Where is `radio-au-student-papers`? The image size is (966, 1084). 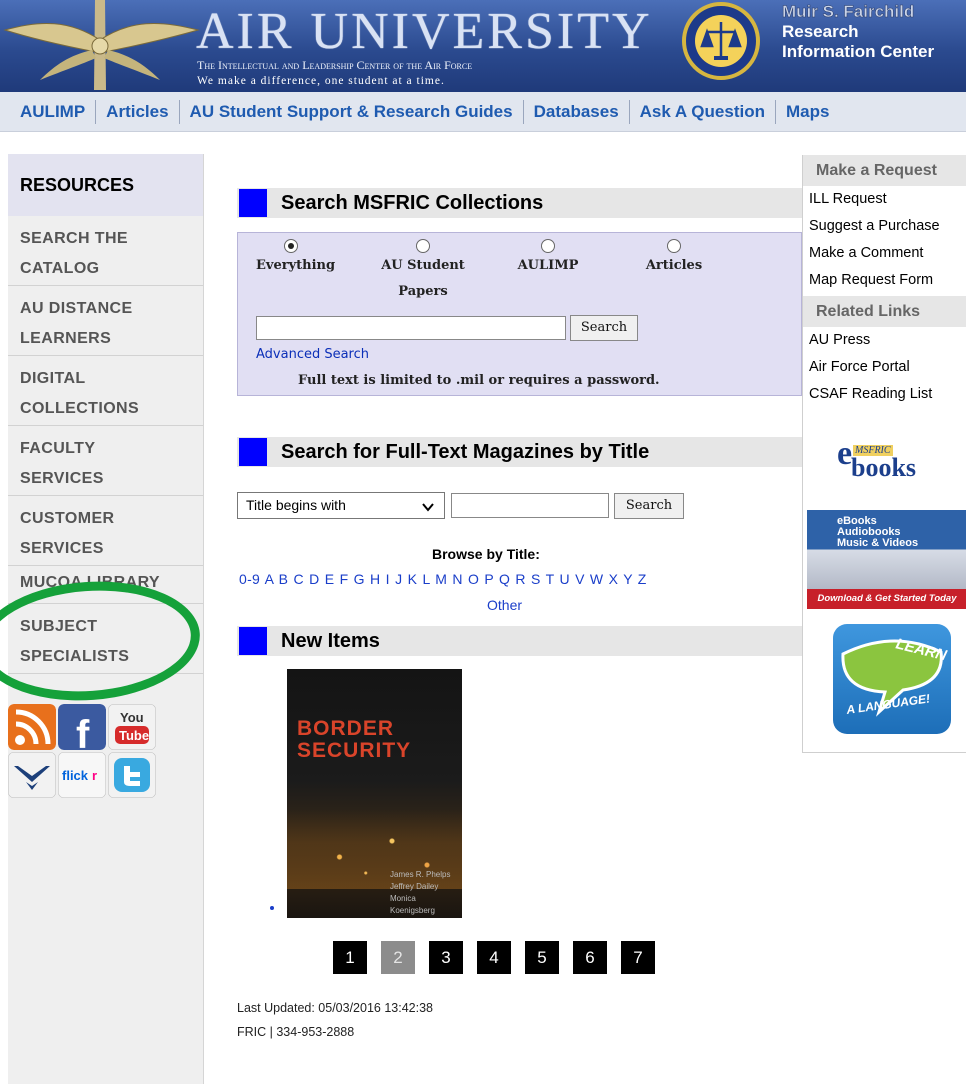 radio-au-student-papers is located at coordinates (423, 246).